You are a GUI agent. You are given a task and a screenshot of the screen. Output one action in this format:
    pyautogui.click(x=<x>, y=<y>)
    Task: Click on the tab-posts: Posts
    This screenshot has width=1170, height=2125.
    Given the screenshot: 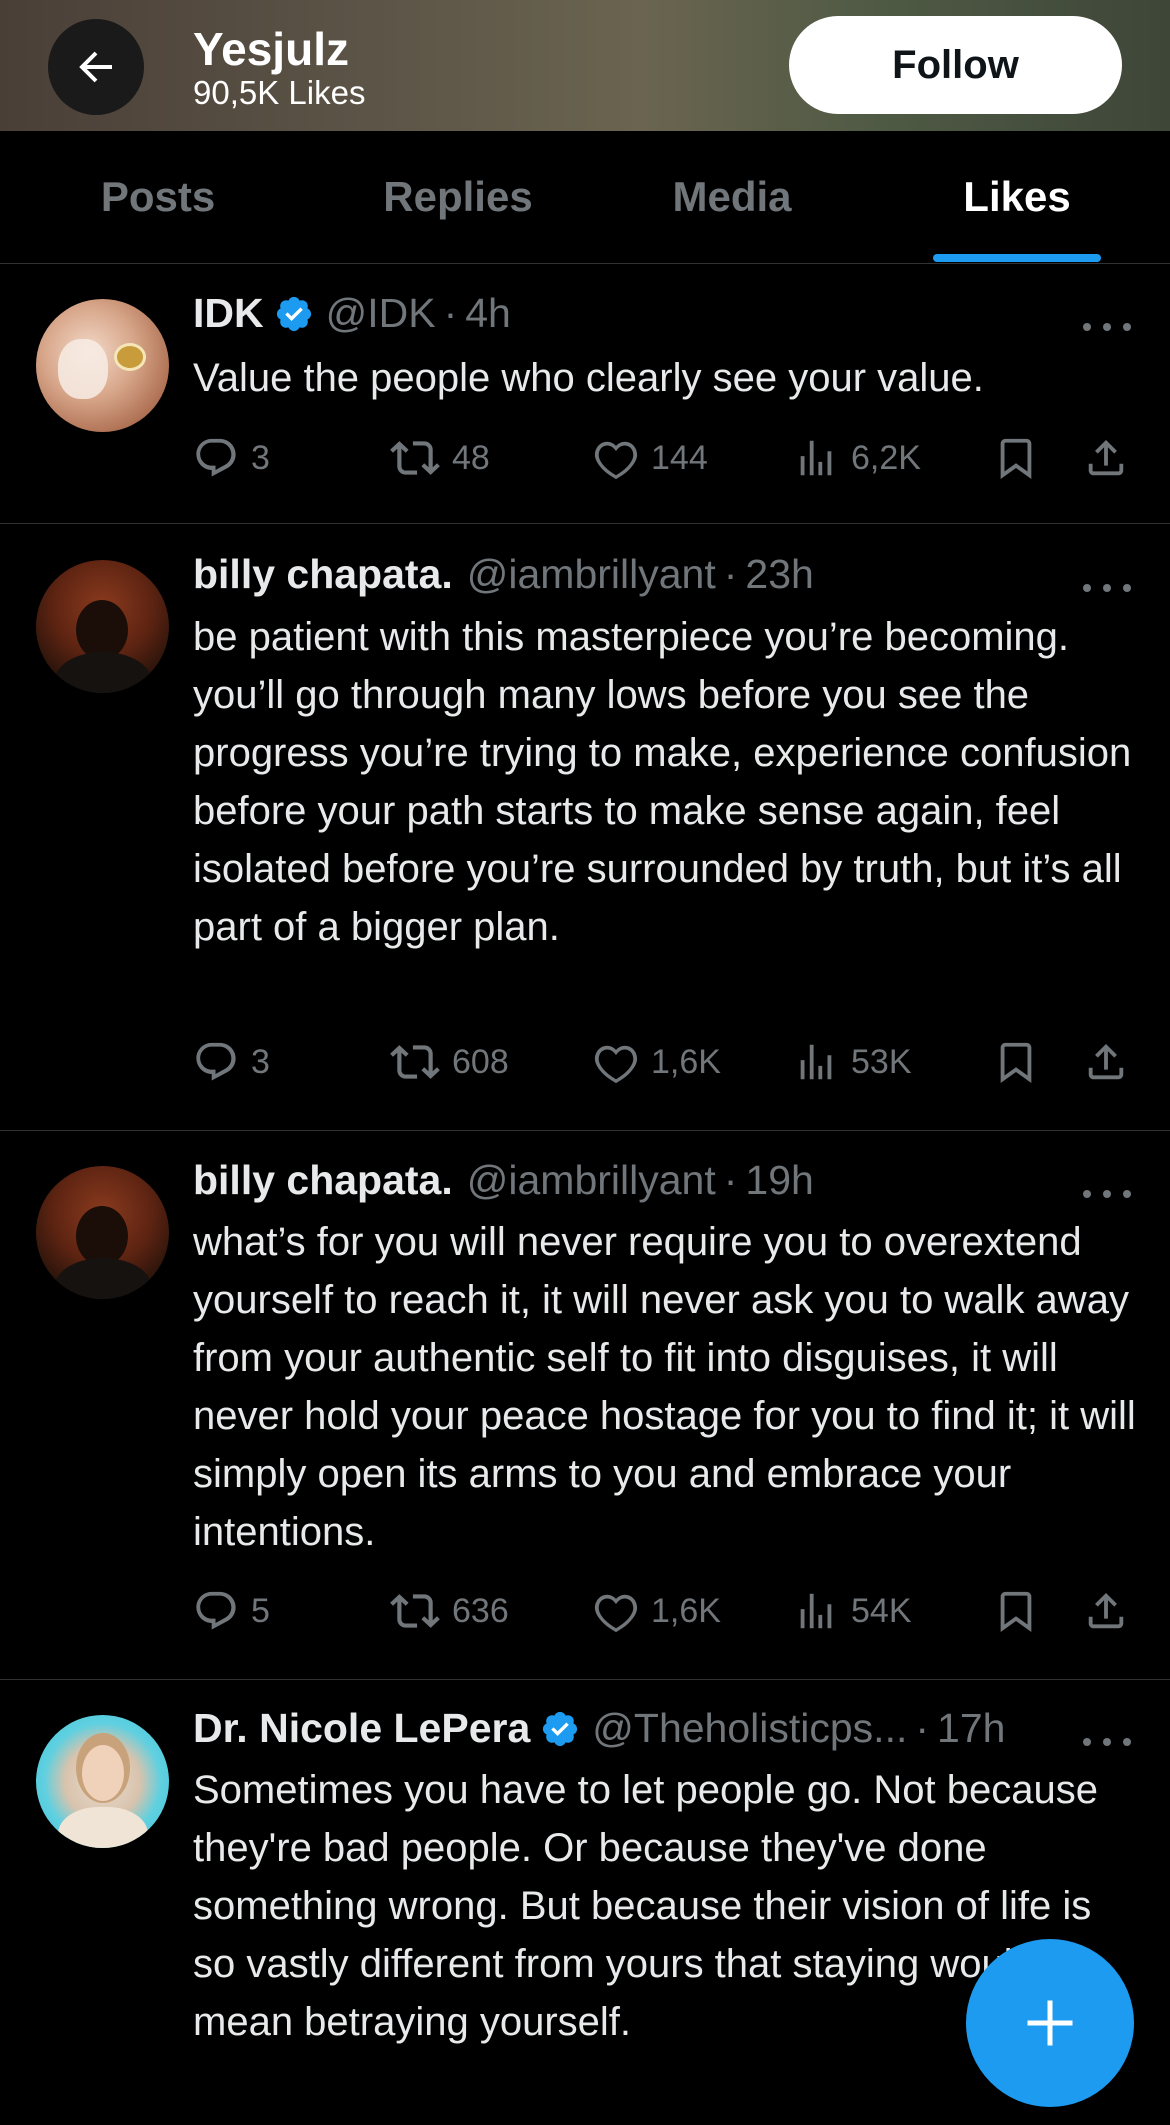 What is the action you would take?
    pyautogui.click(x=158, y=197)
    